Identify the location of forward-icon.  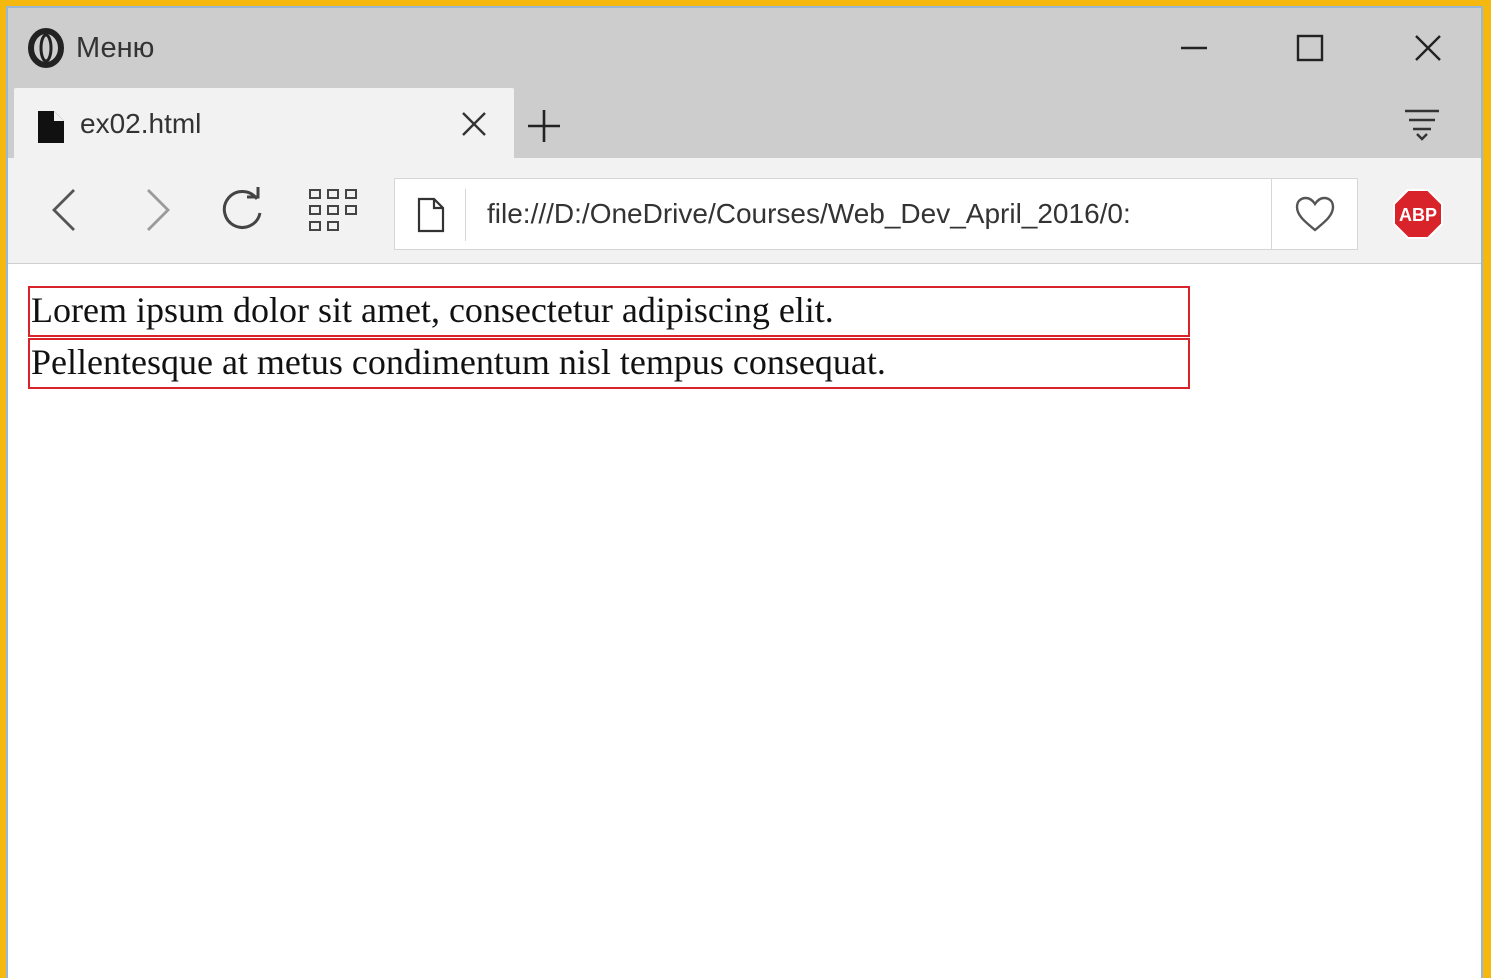
(158, 210).